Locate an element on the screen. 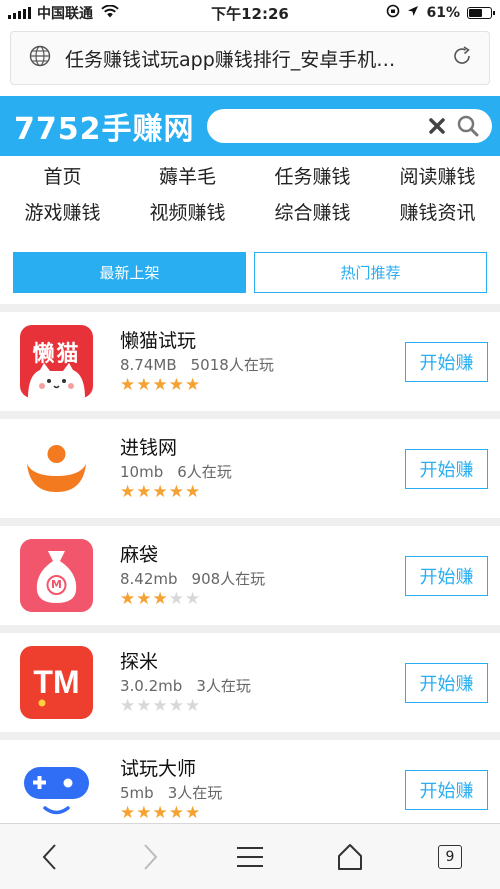 This screenshot has width=500, height=889. nav-item-freebies: 薅羊毛 is located at coordinates (187, 177).